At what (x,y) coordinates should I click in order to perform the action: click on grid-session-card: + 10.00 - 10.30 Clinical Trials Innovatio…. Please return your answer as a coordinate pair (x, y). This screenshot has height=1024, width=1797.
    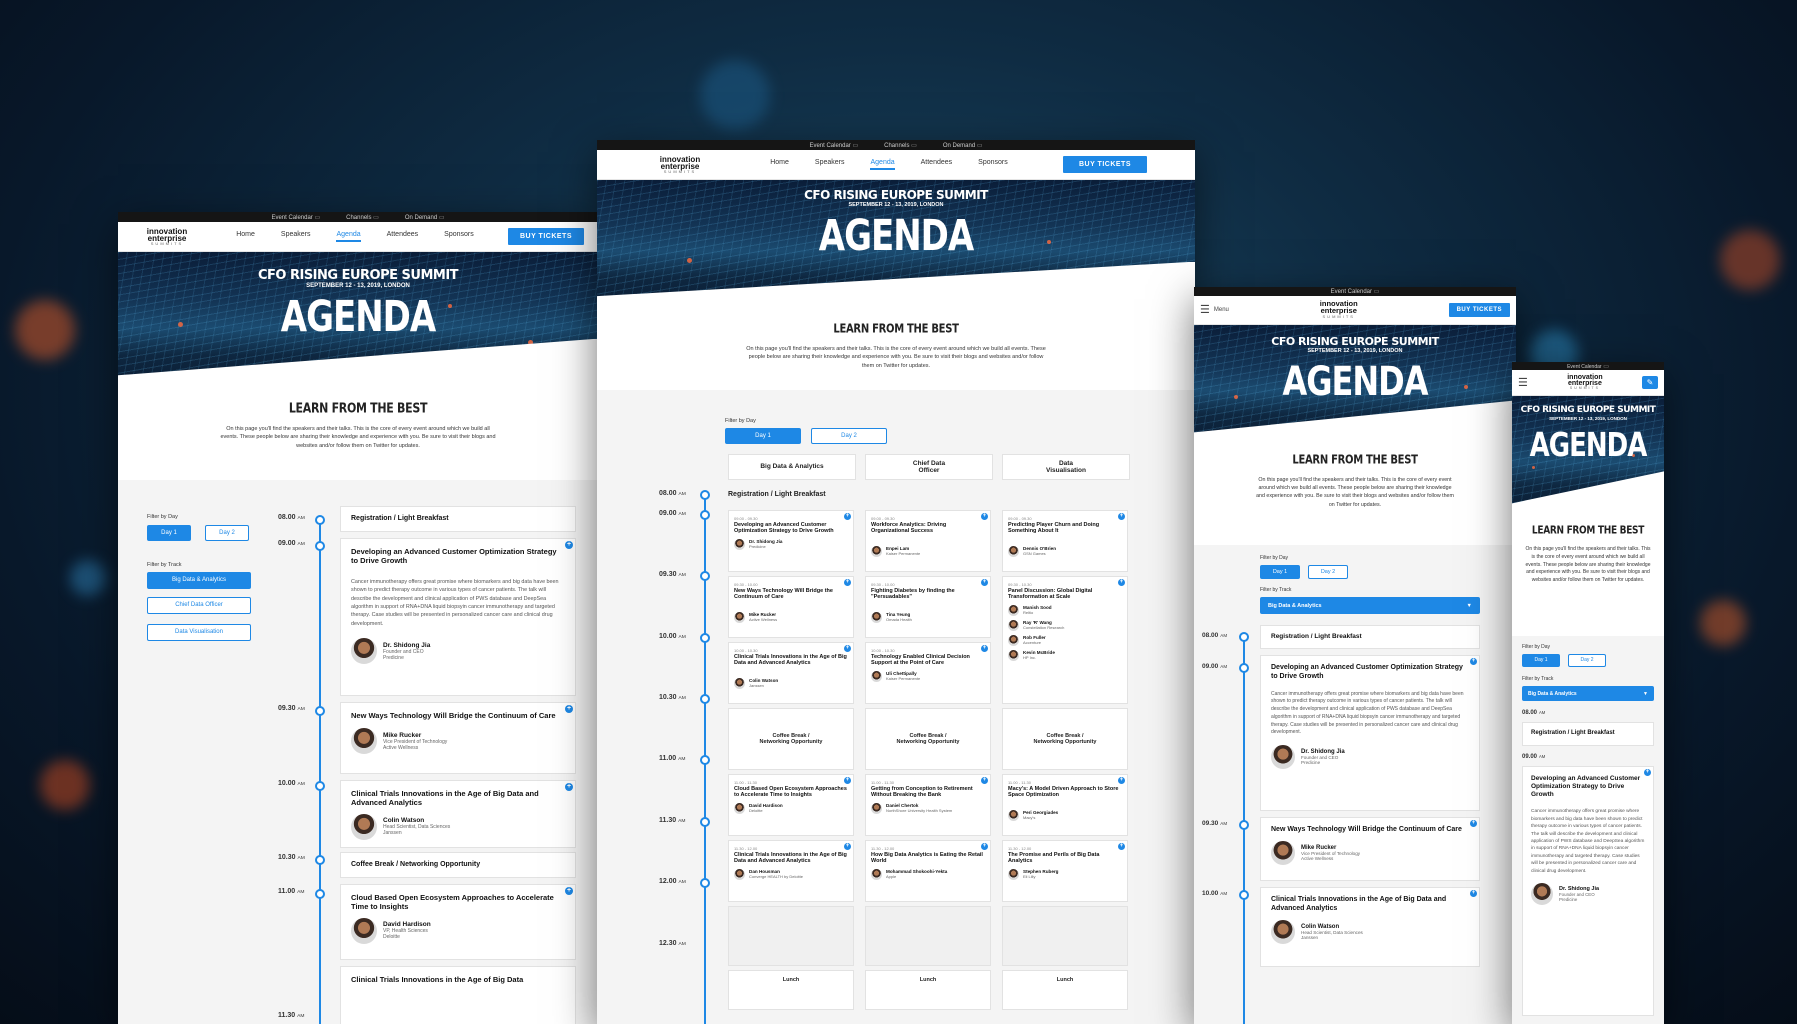
    Looking at the image, I should click on (791, 673).